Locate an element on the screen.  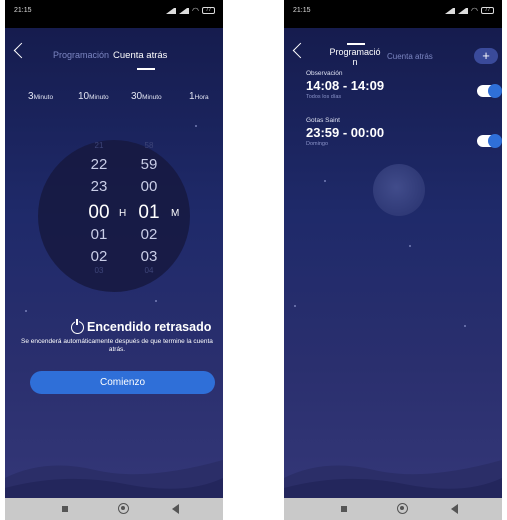
hour-value: 02 is located at coordinates (99, 256).